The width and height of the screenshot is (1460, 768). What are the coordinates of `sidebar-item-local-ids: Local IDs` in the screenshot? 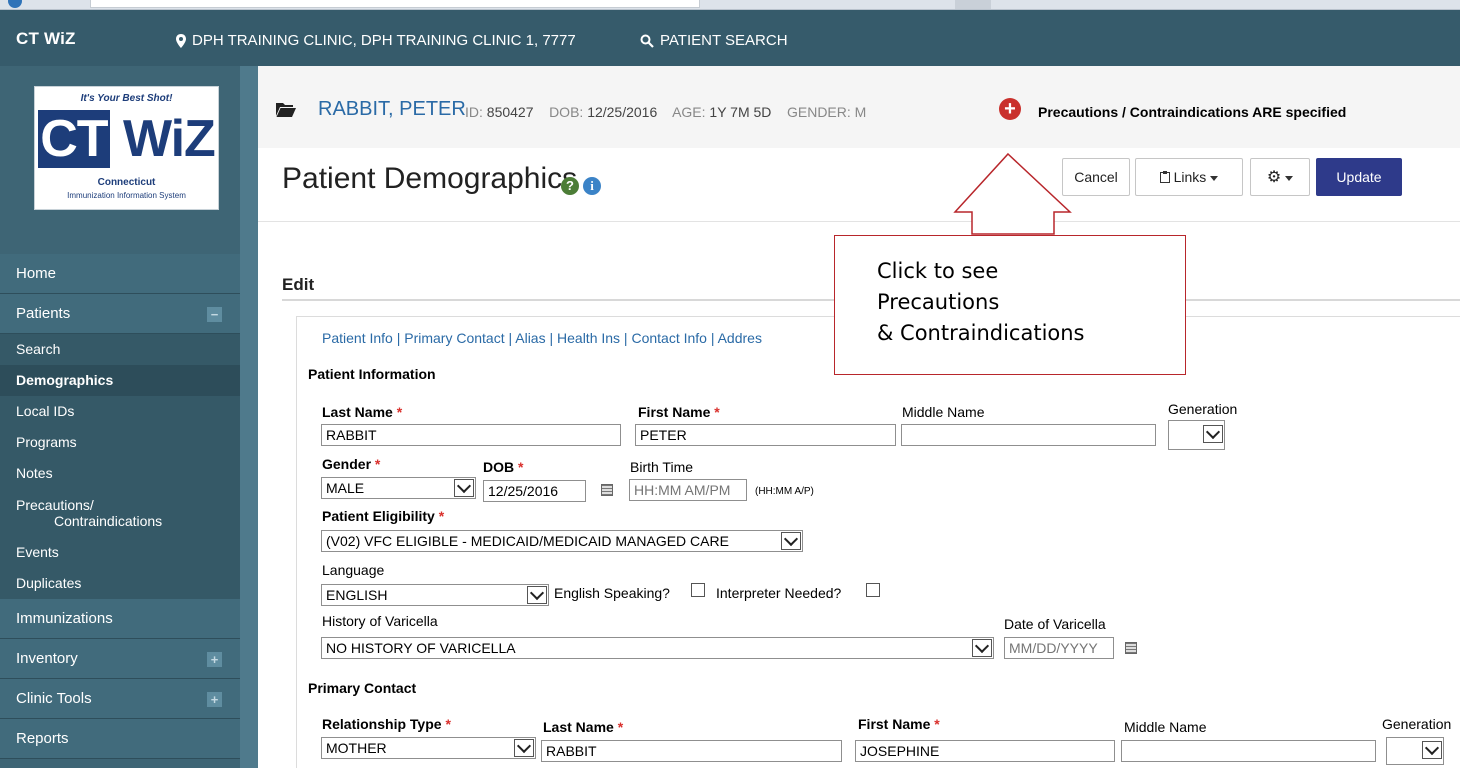 It's located at (120, 411).